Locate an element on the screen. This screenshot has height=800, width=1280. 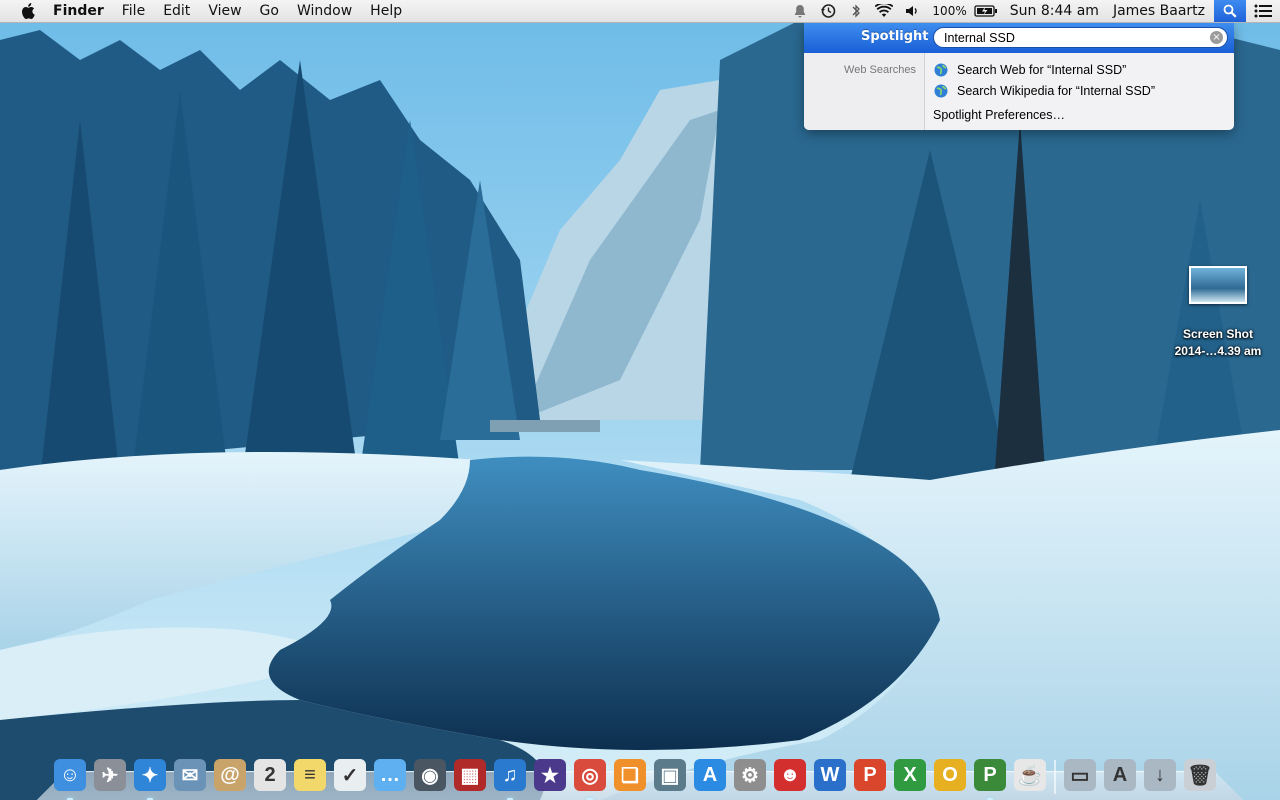
dock-item-documents-folder: ▭ is located at coordinates (1080, 775).